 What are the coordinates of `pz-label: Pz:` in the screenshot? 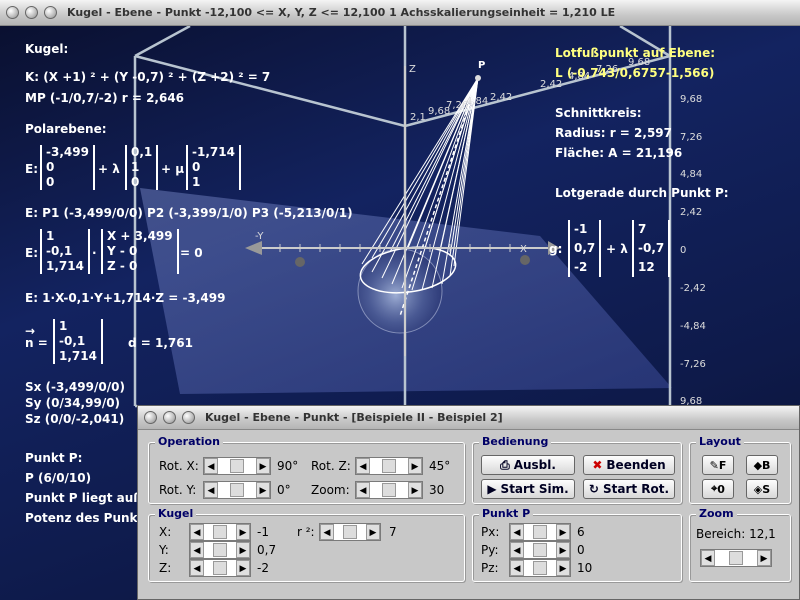 It's located at (490, 568).